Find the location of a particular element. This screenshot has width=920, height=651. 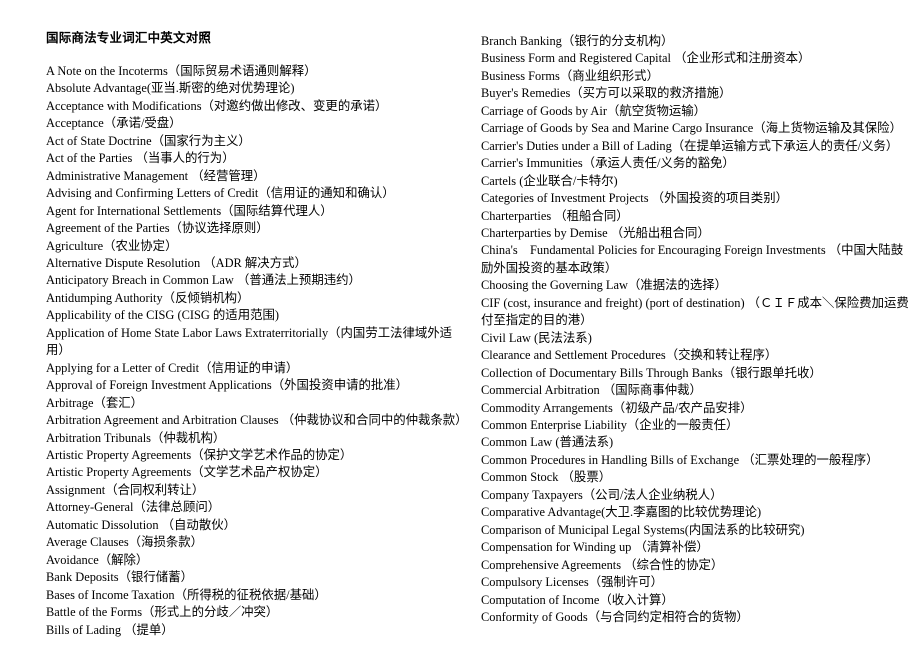

glossary-entry: Branch Banking（银行的分支机构） is located at coordinates (577, 41).